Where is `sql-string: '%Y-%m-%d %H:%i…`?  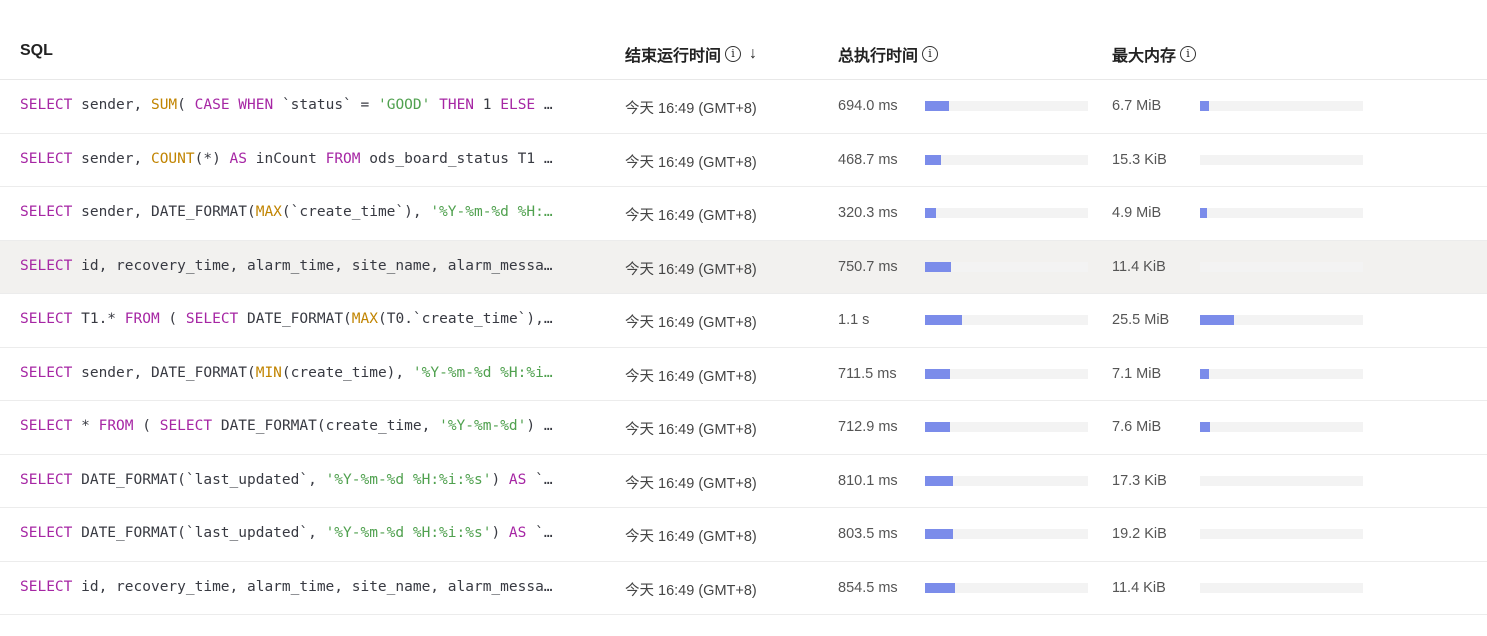
sql-string: '%Y-%m-%d %H:%i… is located at coordinates (482, 372).